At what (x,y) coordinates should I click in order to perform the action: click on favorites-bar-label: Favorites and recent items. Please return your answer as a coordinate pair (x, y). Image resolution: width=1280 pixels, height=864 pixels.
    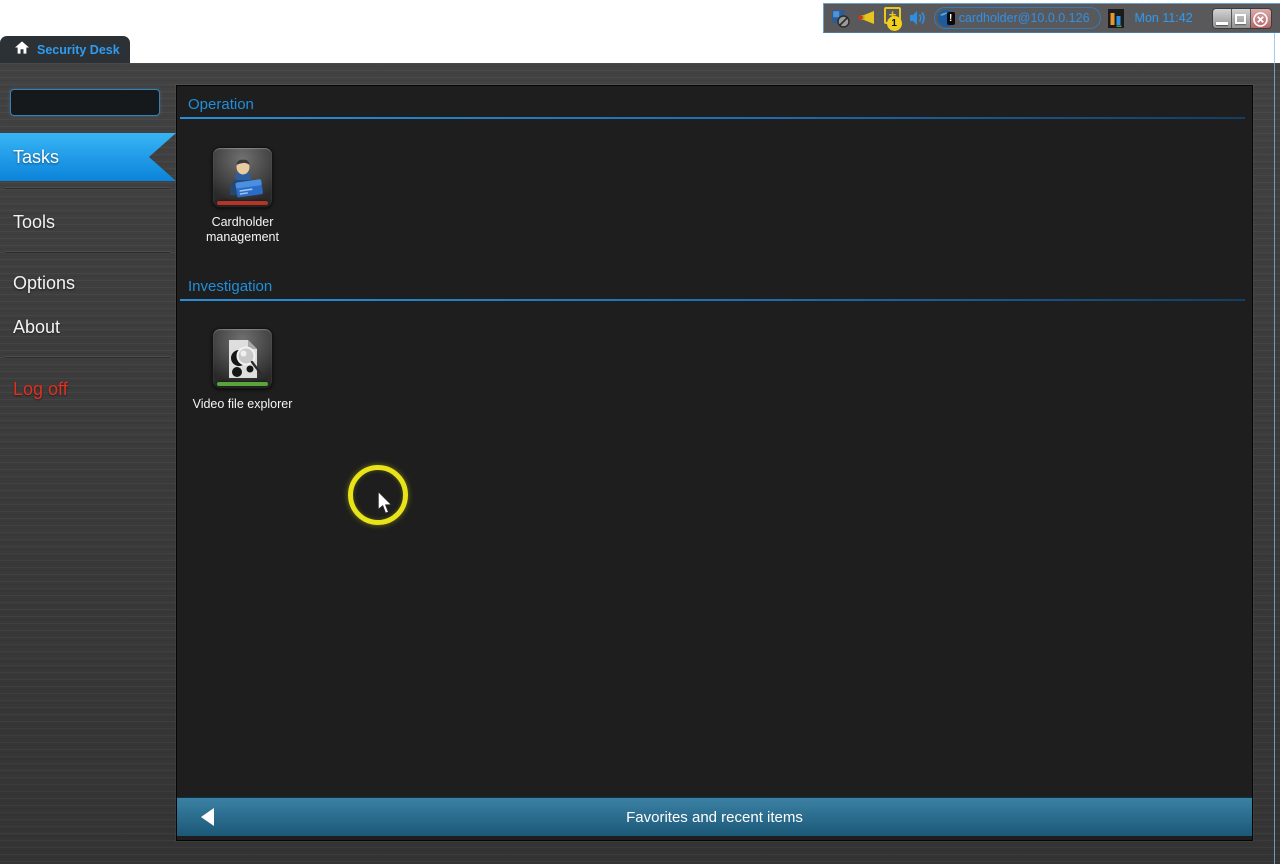
    Looking at the image, I should click on (714, 817).